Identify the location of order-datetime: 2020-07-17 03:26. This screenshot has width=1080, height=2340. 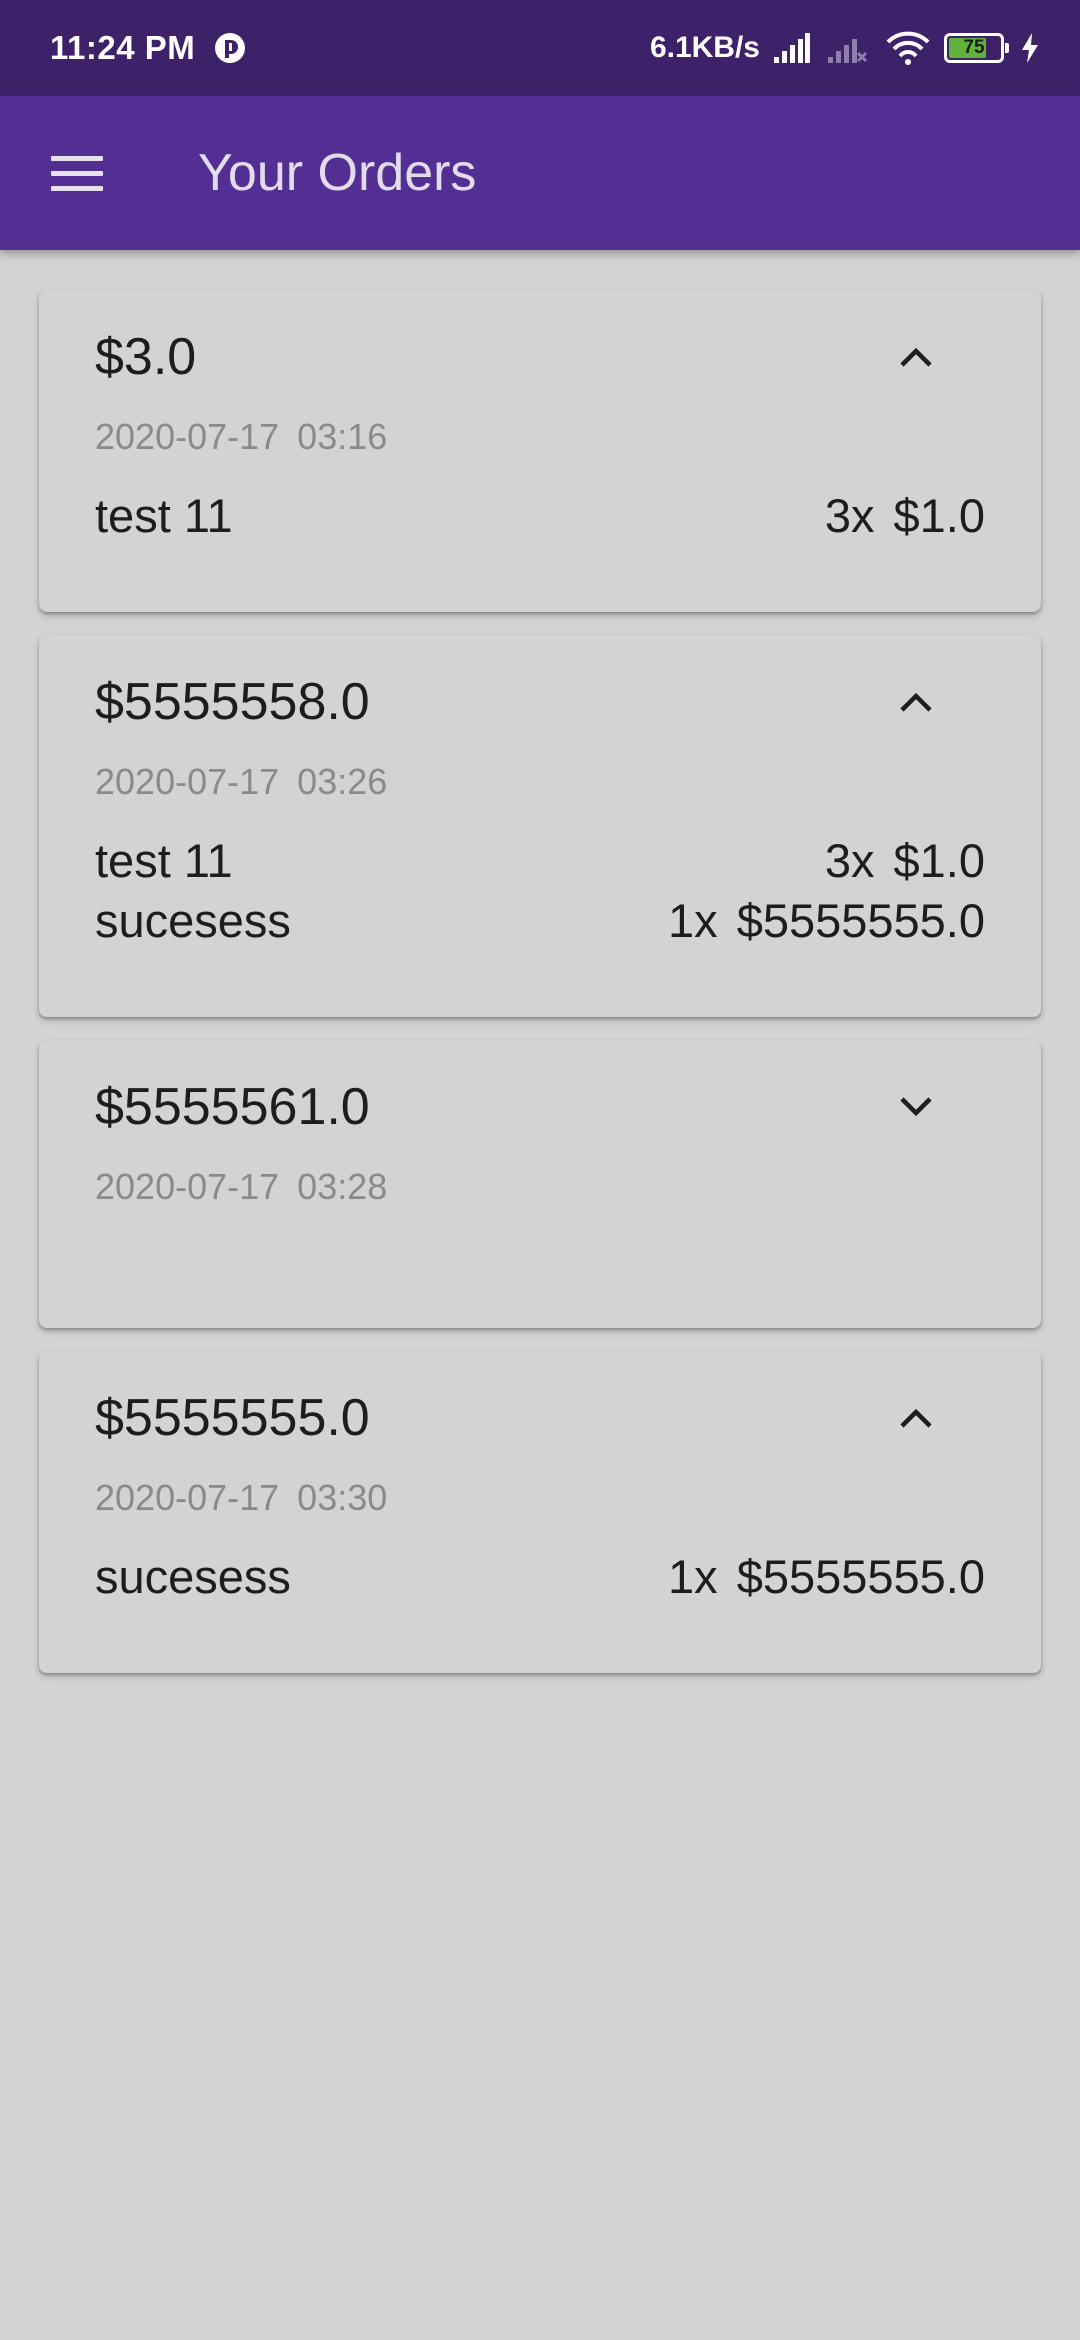
(540, 782).